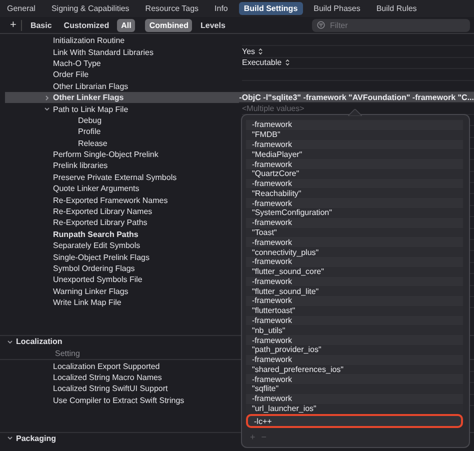 The width and height of the screenshot is (474, 451). What do you see at coordinates (90, 120) in the screenshot?
I see `setting-name: Debug` at bounding box center [90, 120].